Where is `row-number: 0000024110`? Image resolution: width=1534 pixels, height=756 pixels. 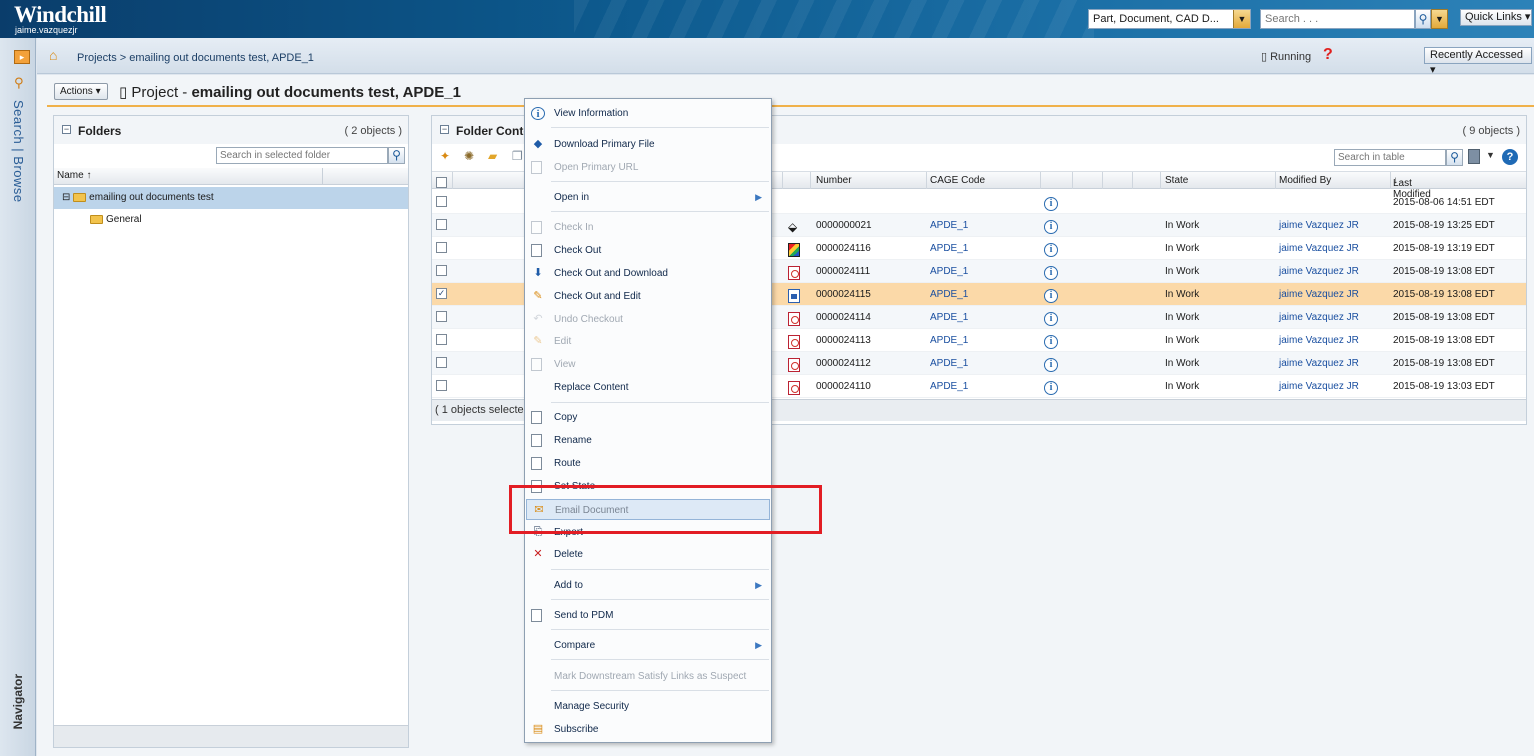
row-number: 0000024110 is located at coordinates (843, 386).